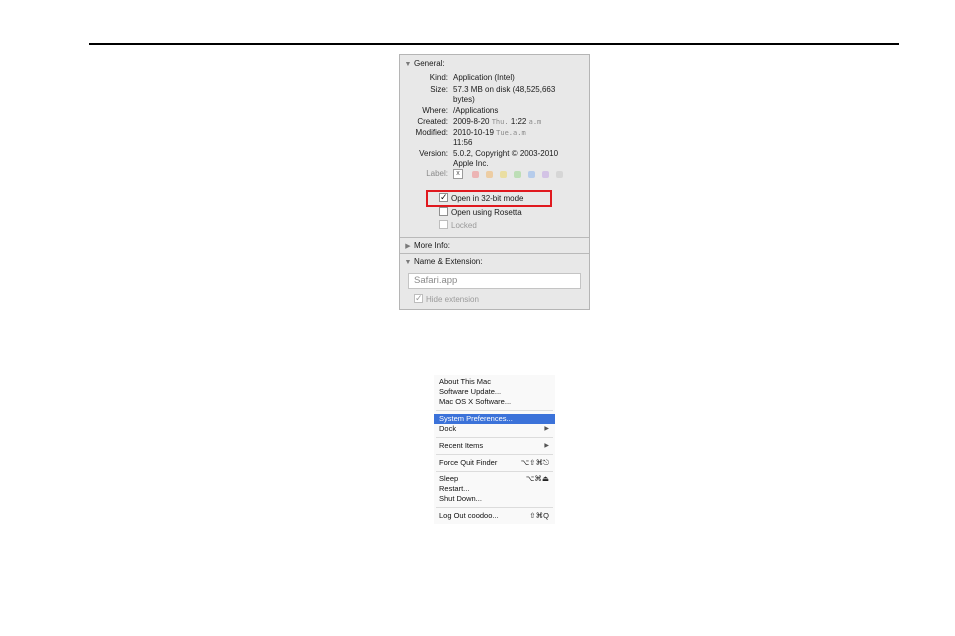 The image size is (955, 636). What do you see at coordinates (438, 77) in the screenshot?
I see `kind-key: Kind:` at bounding box center [438, 77].